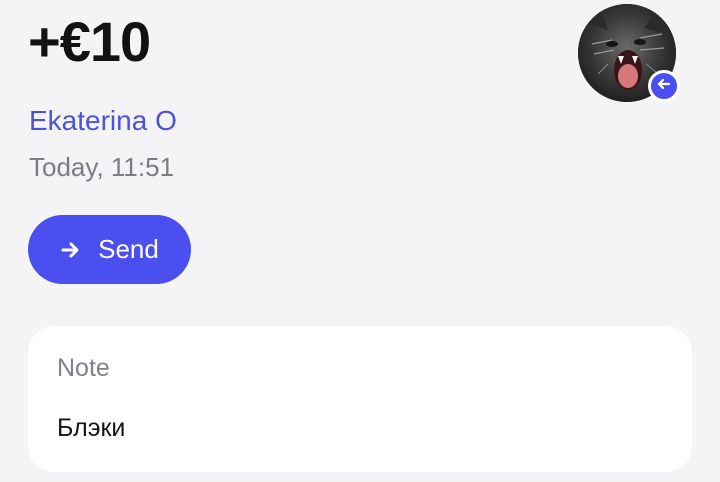  I want to click on arrow-left-icon, so click(664, 86).